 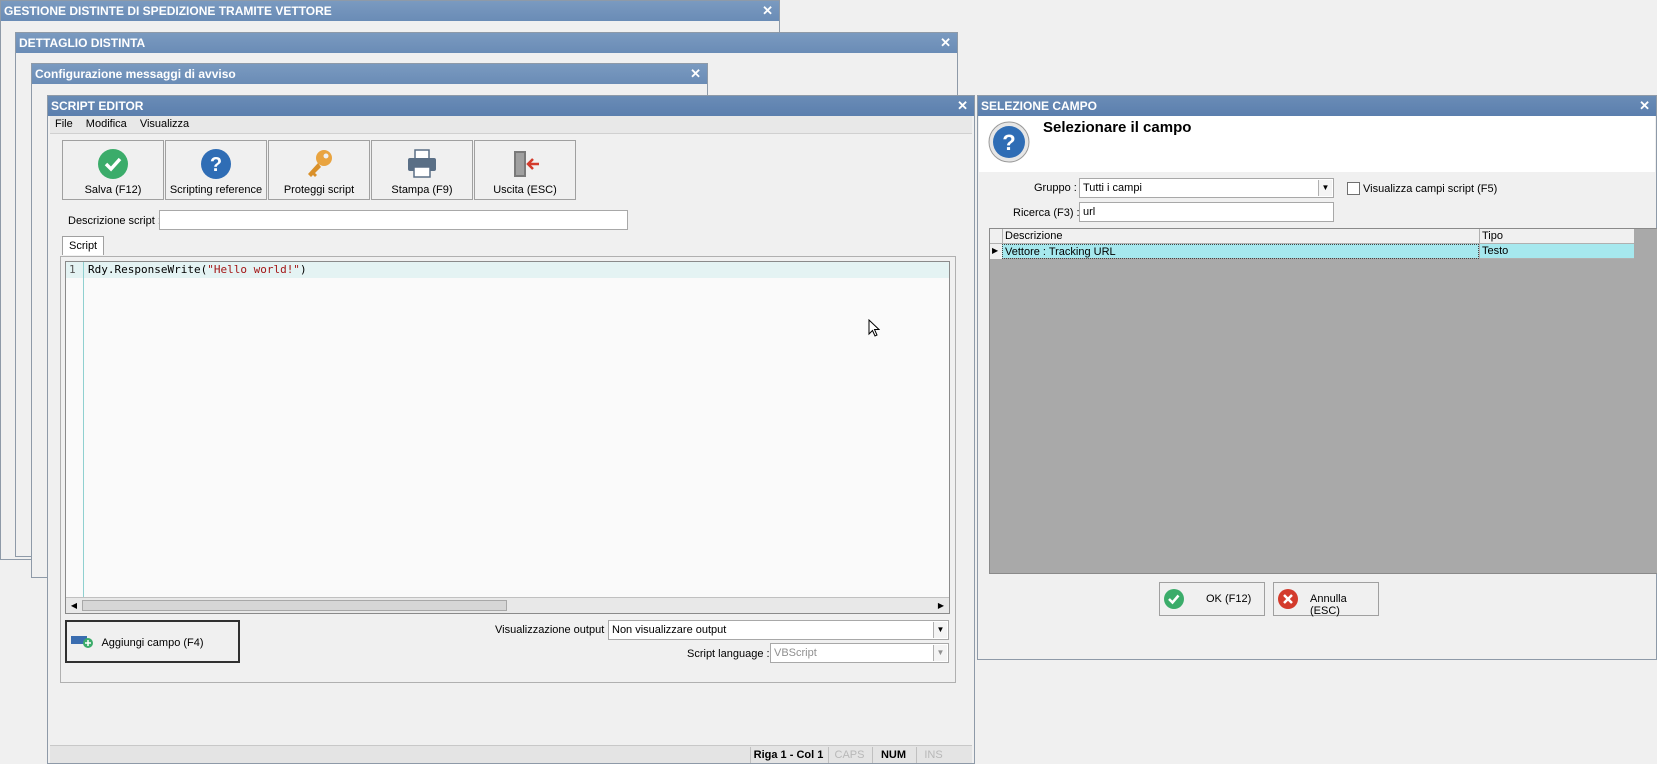 What do you see at coordinates (511, 106) in the screenshot?
I see `script-editor-titlebar: SCRIPT EDITOR ✕` at bounding box center [511, 106].